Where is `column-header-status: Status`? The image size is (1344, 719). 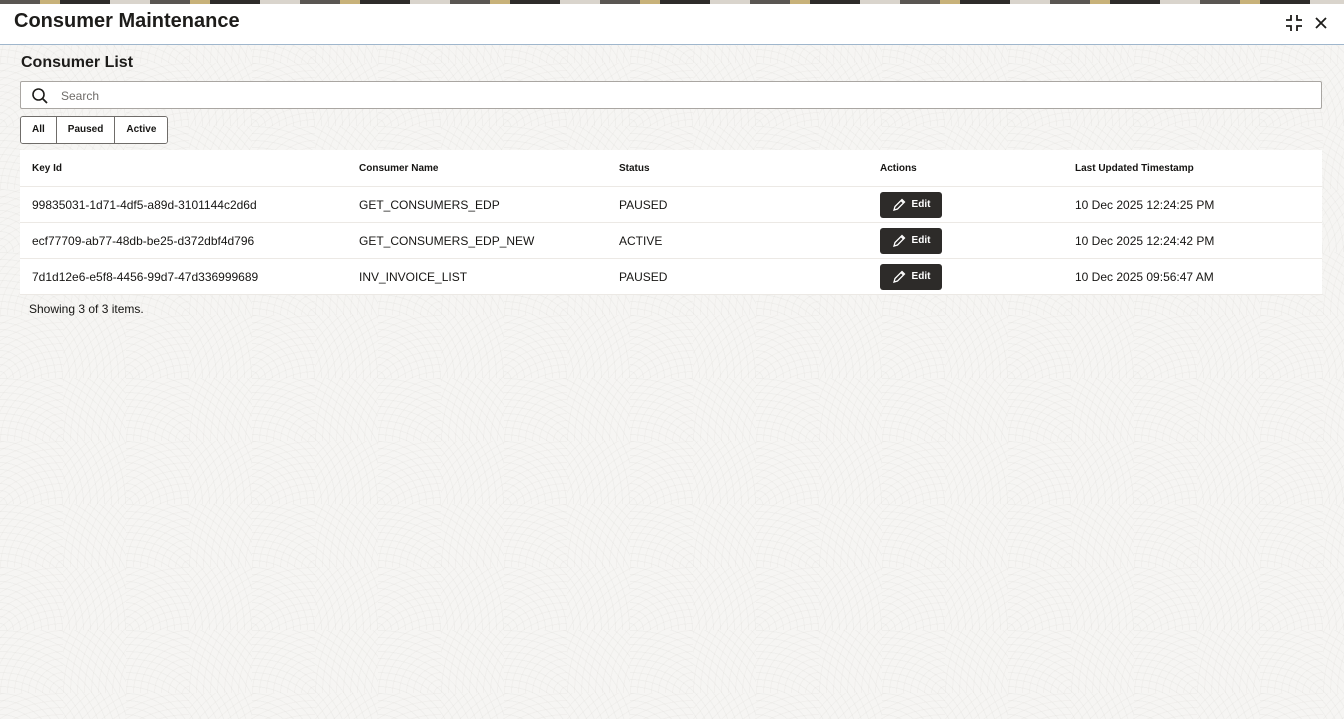 column-header-status: Status is located at coordinates (634, 168).